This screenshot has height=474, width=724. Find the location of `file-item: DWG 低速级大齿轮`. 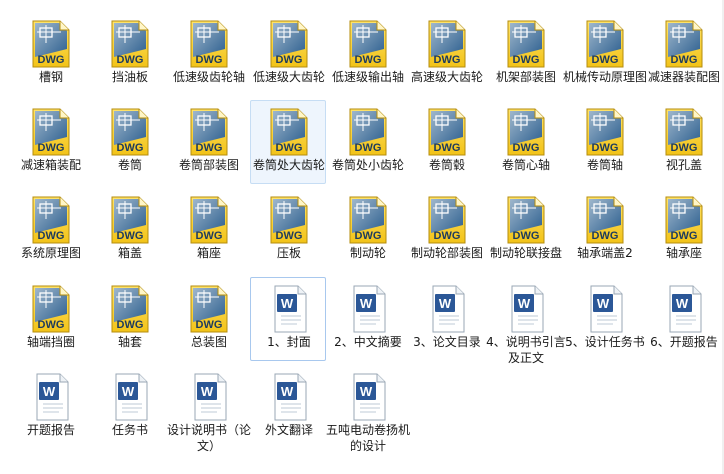

file-item: DWG 低速级大齿轮 is located at coordinates (288, 54).